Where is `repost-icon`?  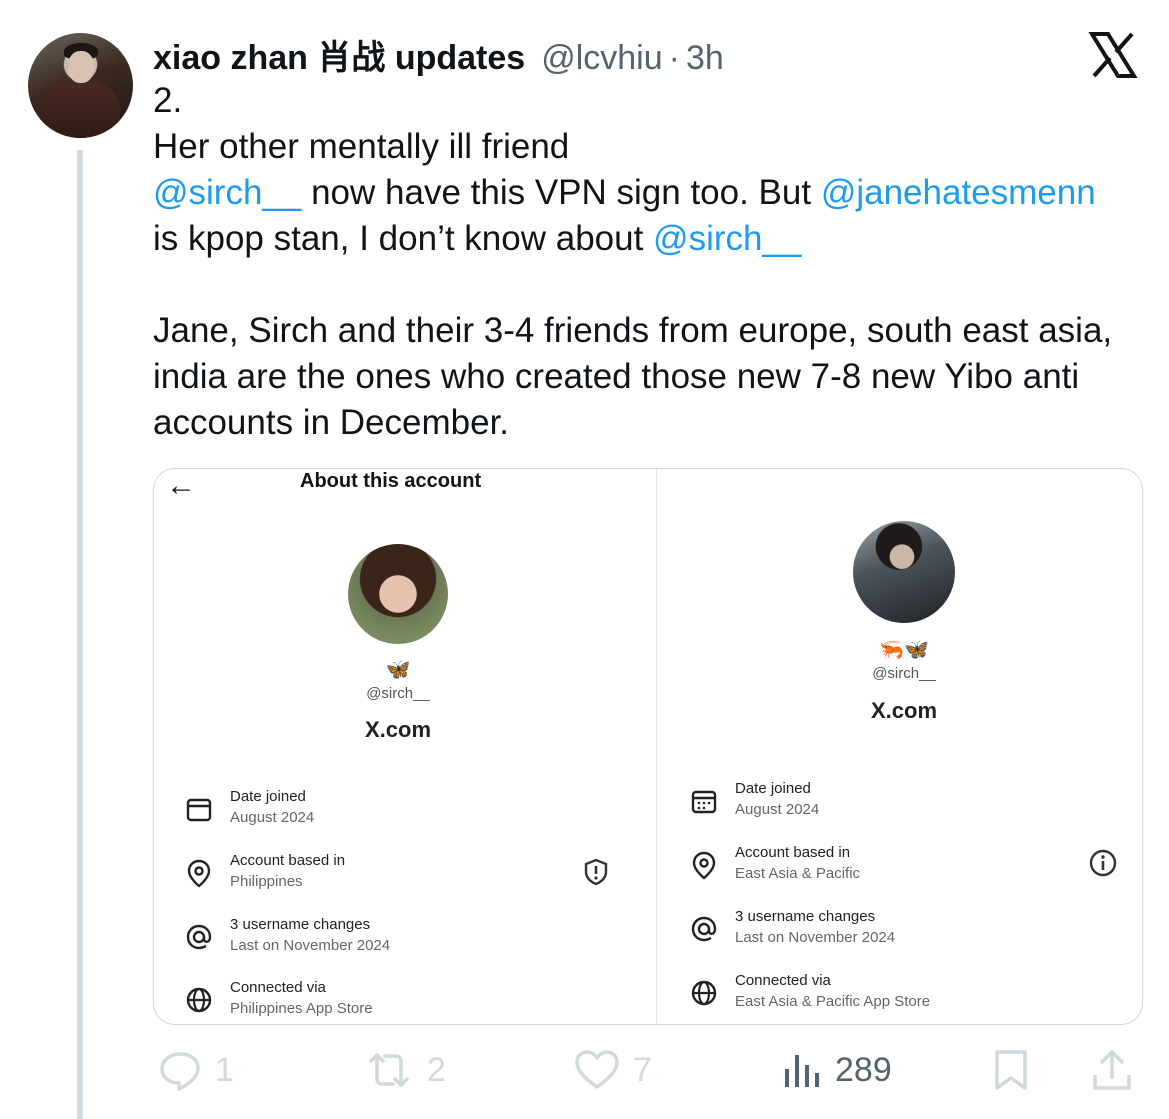
repost-icon is located at coordinates (389, 1070).